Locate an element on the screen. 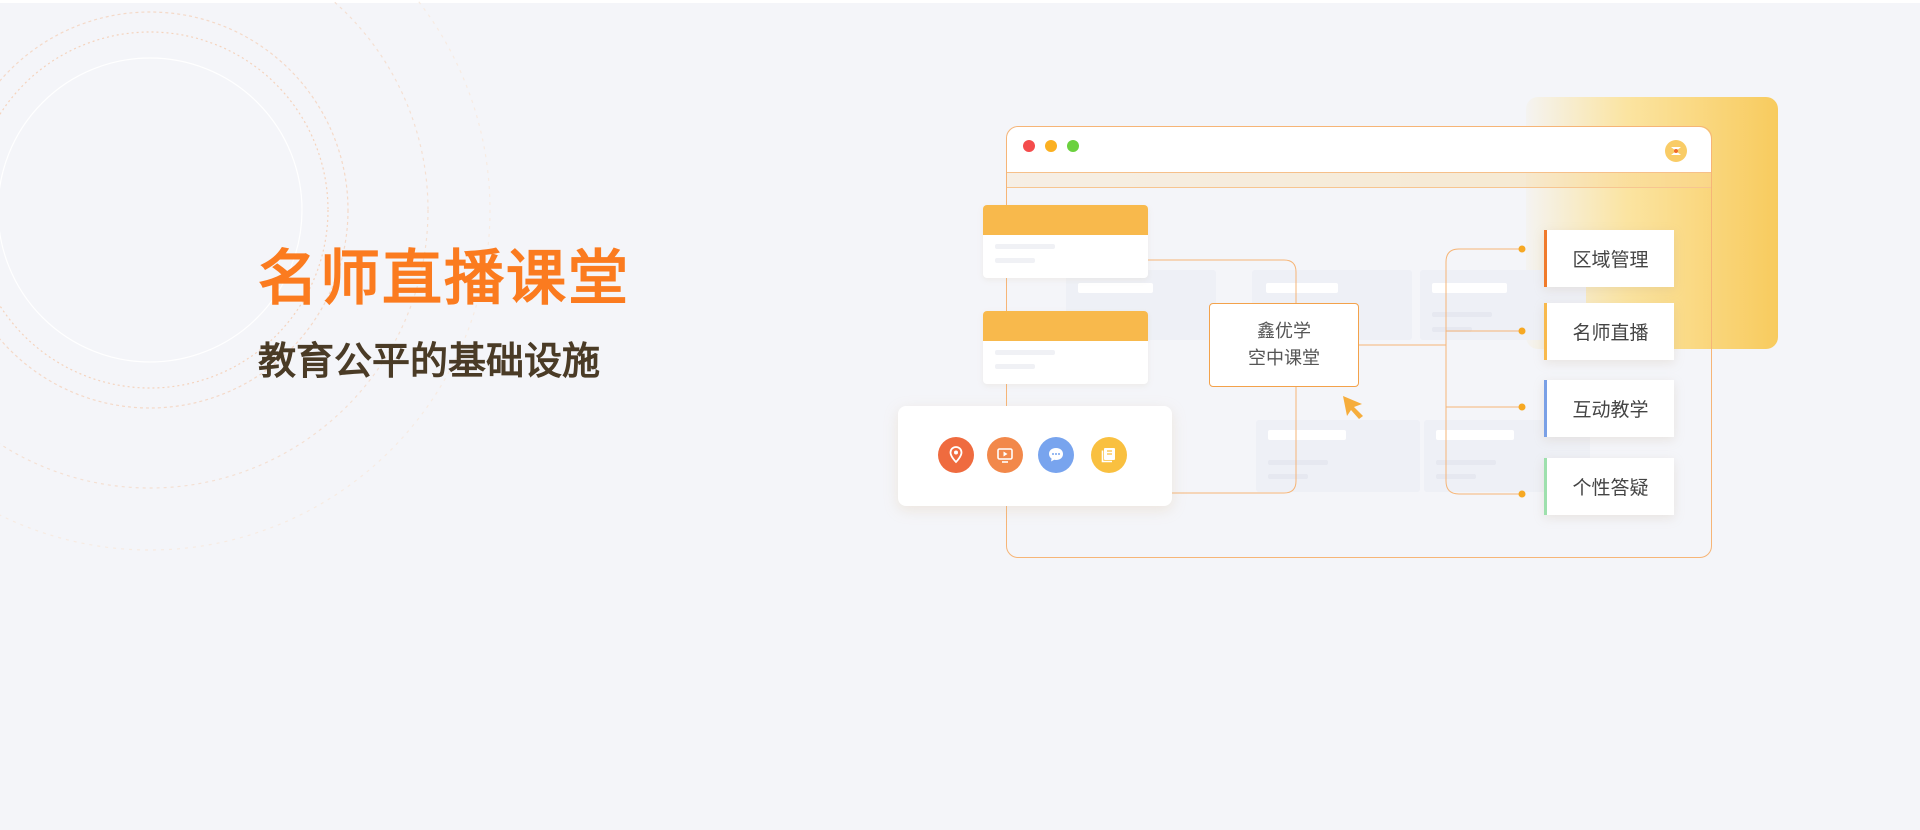  feature-personal-qa: 个性答疑 is located at coordinates (1609, 486).